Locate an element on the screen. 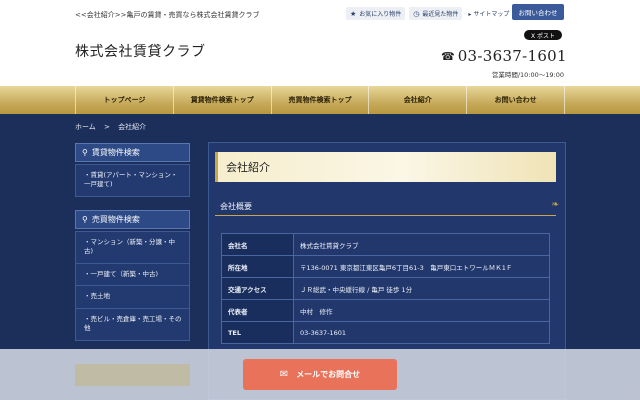  sidebar-peek is located at coordinates (132, 375).